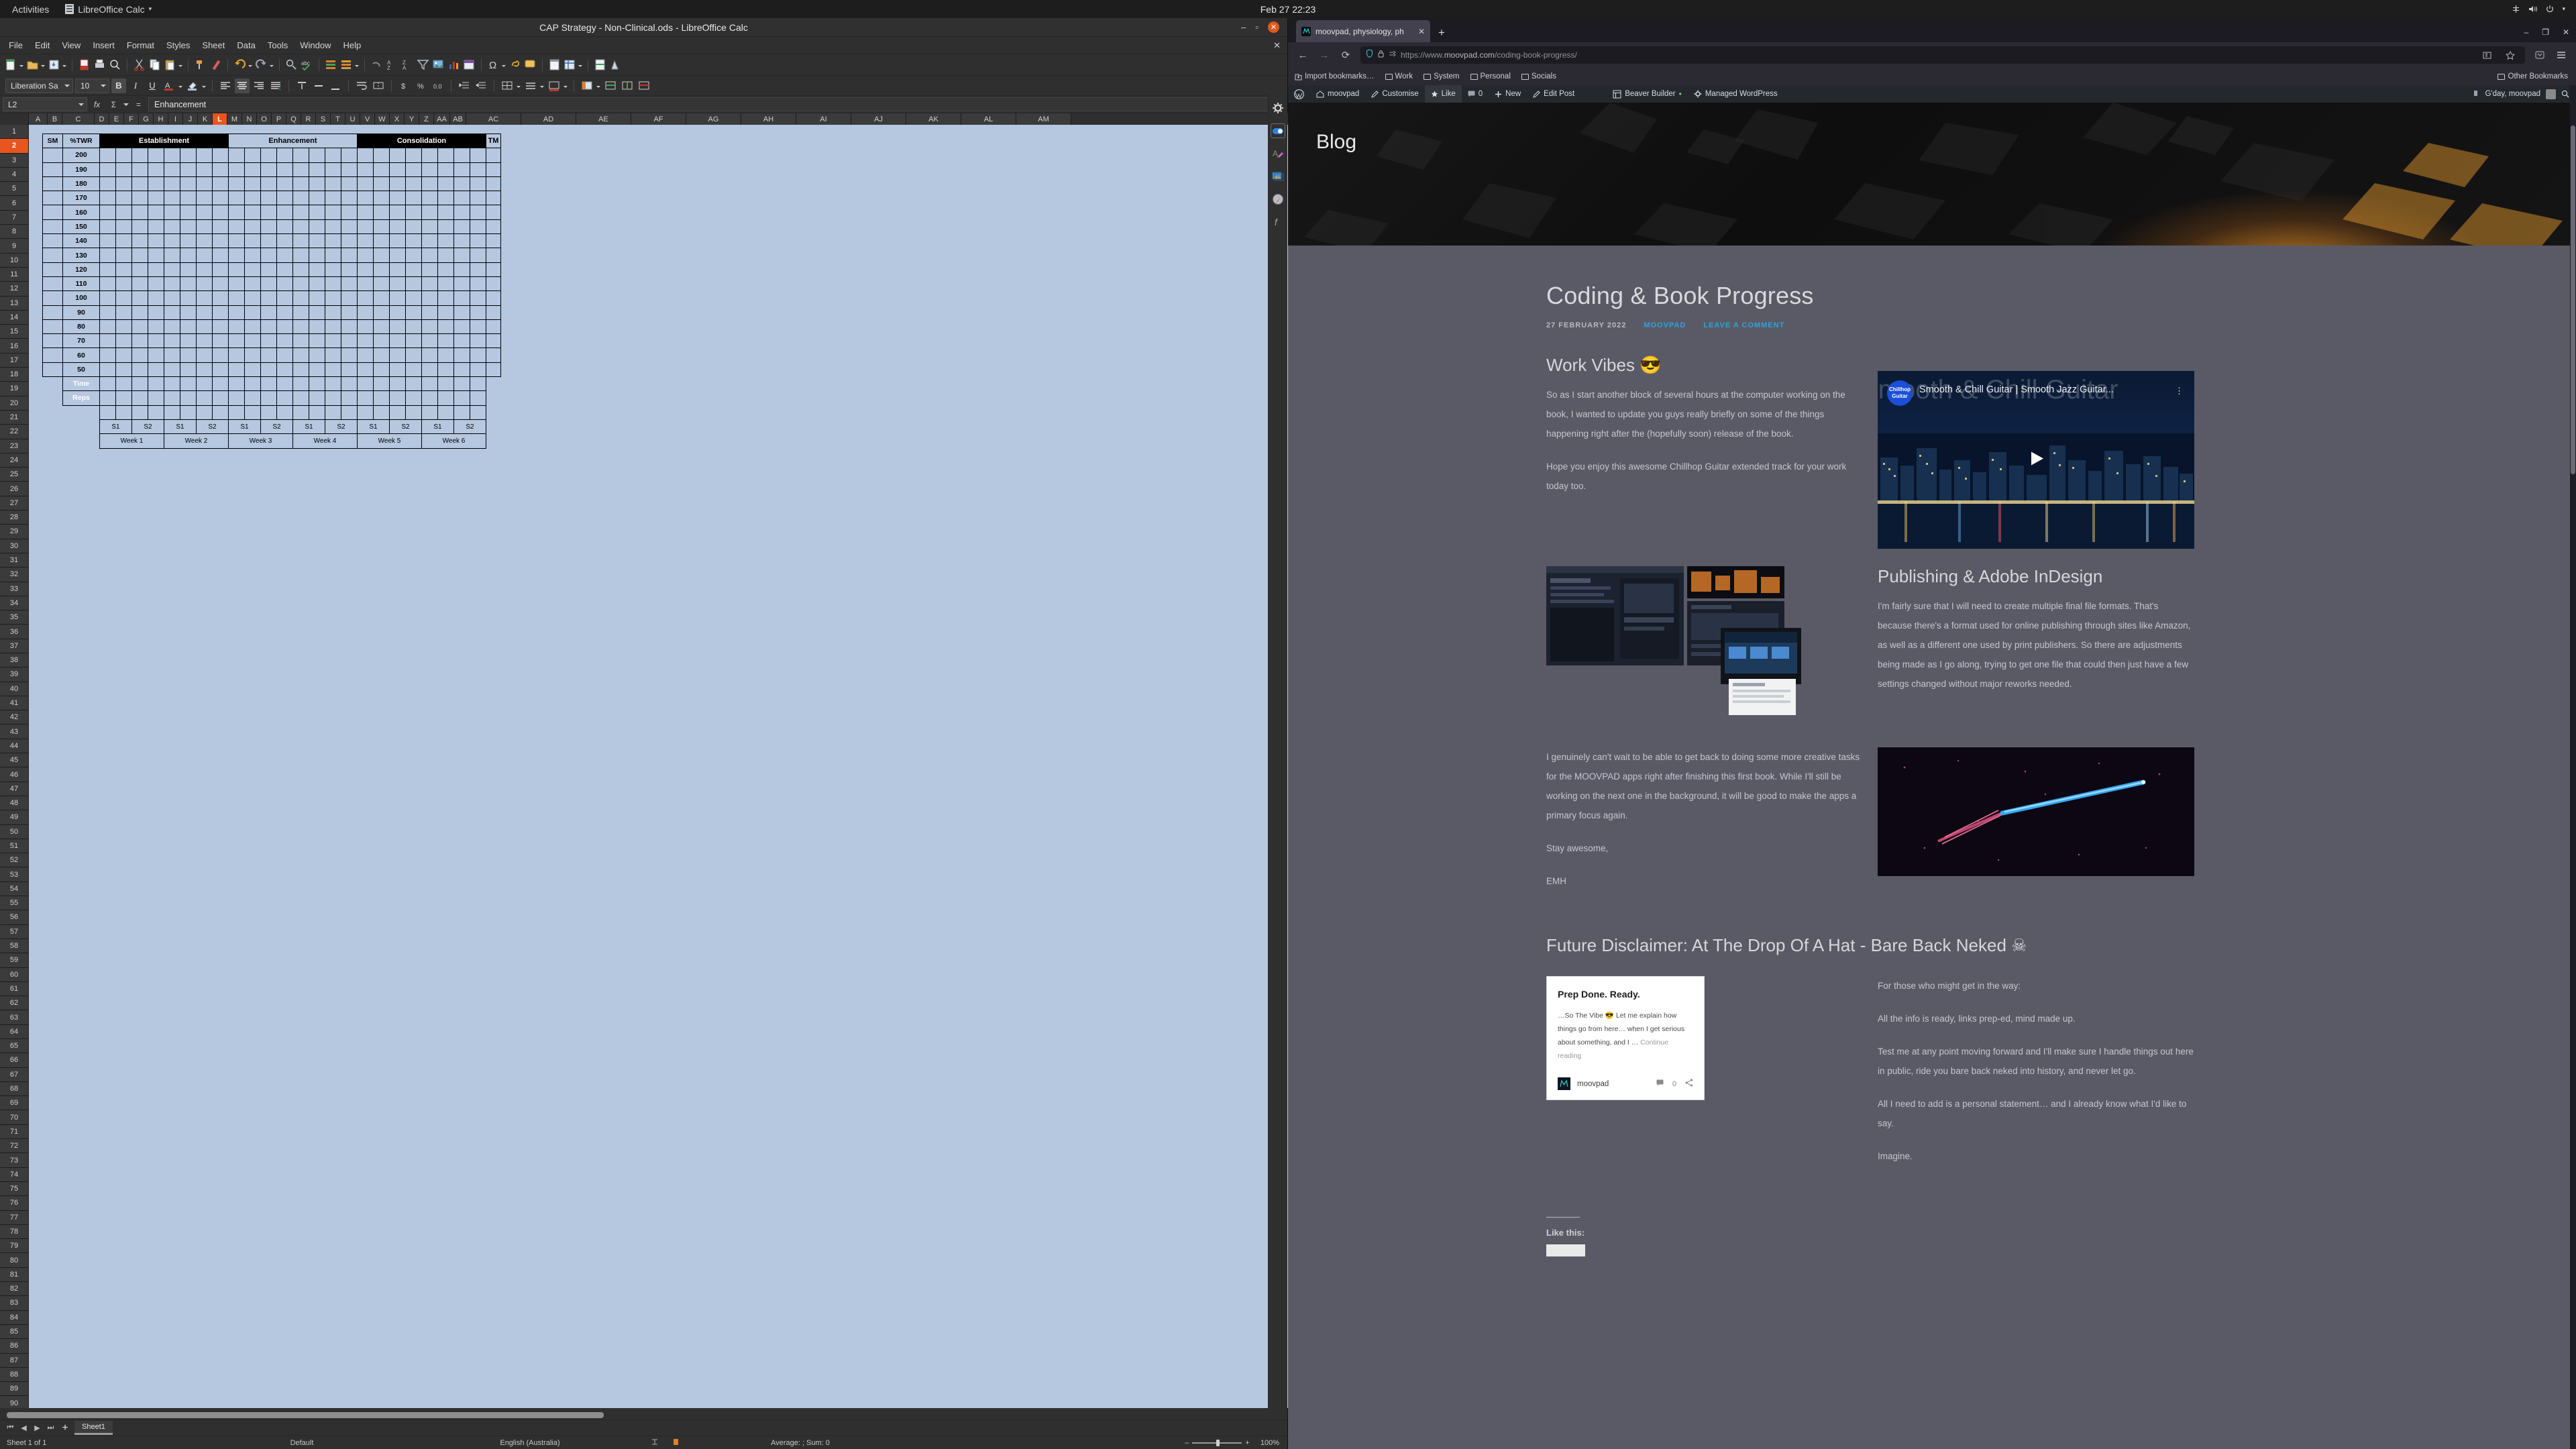 Image resolution: width=2576 pixels, height=1449 pixels. What do you see at coordinates (14, 746) in the screenshot?
I see `row-header-44: 44` at bounding box center [14, 746].